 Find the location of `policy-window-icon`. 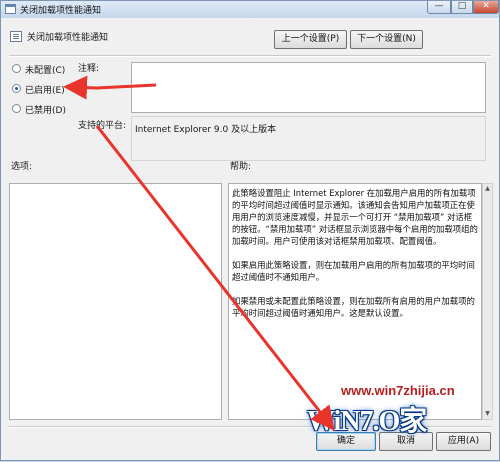

policy-window-icon is located at coordinates (10, 9).